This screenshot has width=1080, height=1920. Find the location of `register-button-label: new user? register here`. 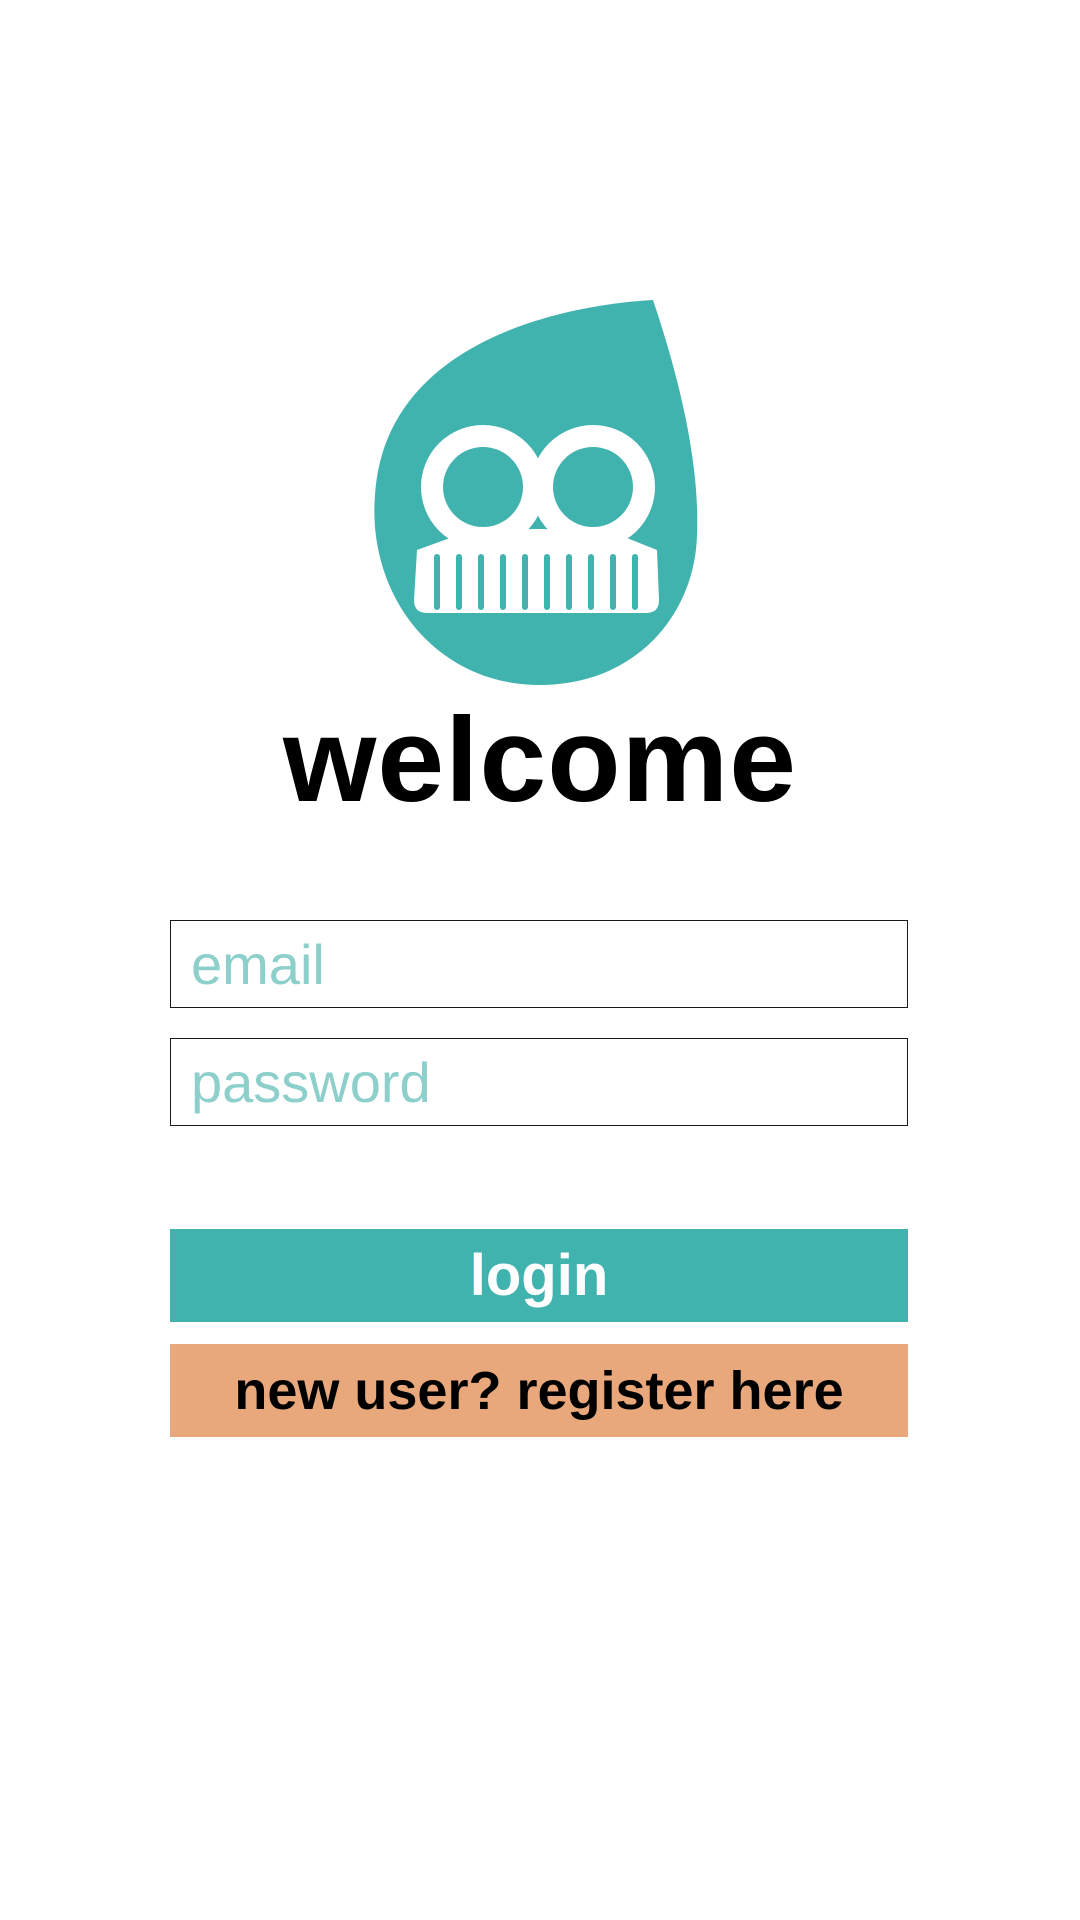

register-button-label: new user? register here is located at coordinates (539, 1390).